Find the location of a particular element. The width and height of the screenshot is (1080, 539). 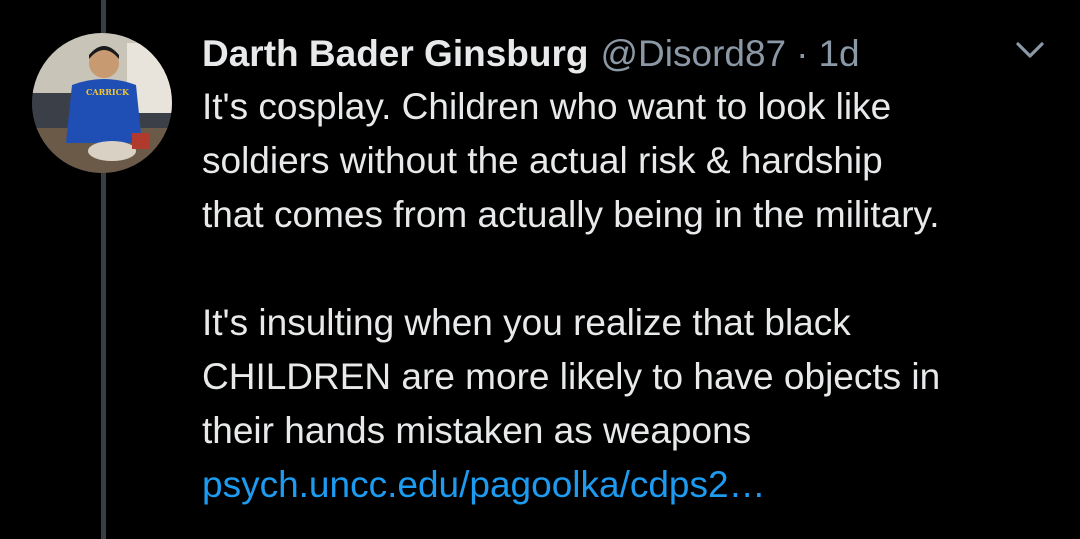

user-handle: @Disord87 is located at coordinates (694, 54).